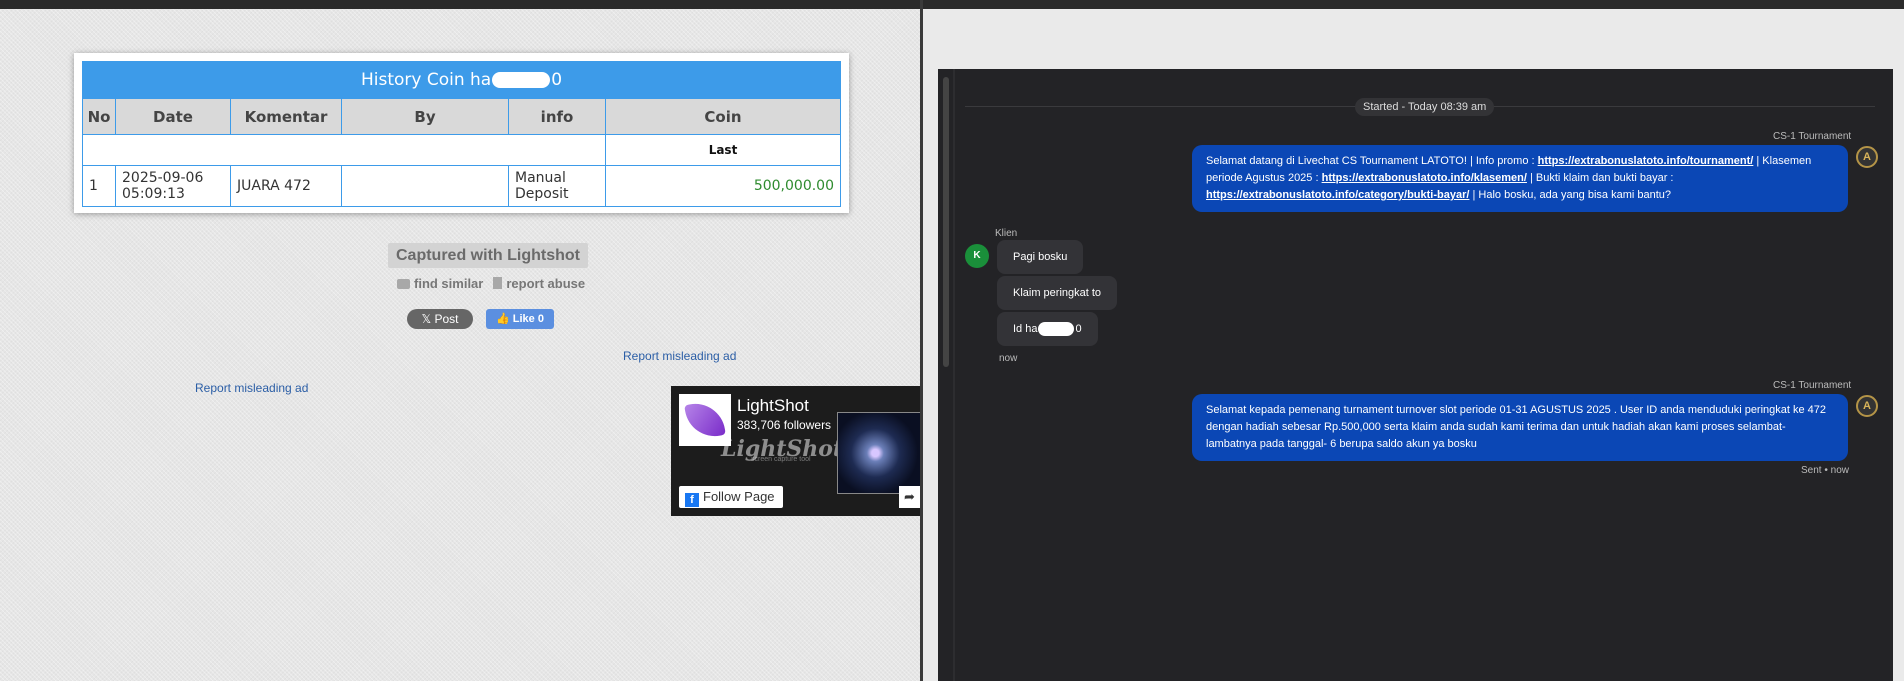  I want to click on chat-scrollbar, so click(946, 222).